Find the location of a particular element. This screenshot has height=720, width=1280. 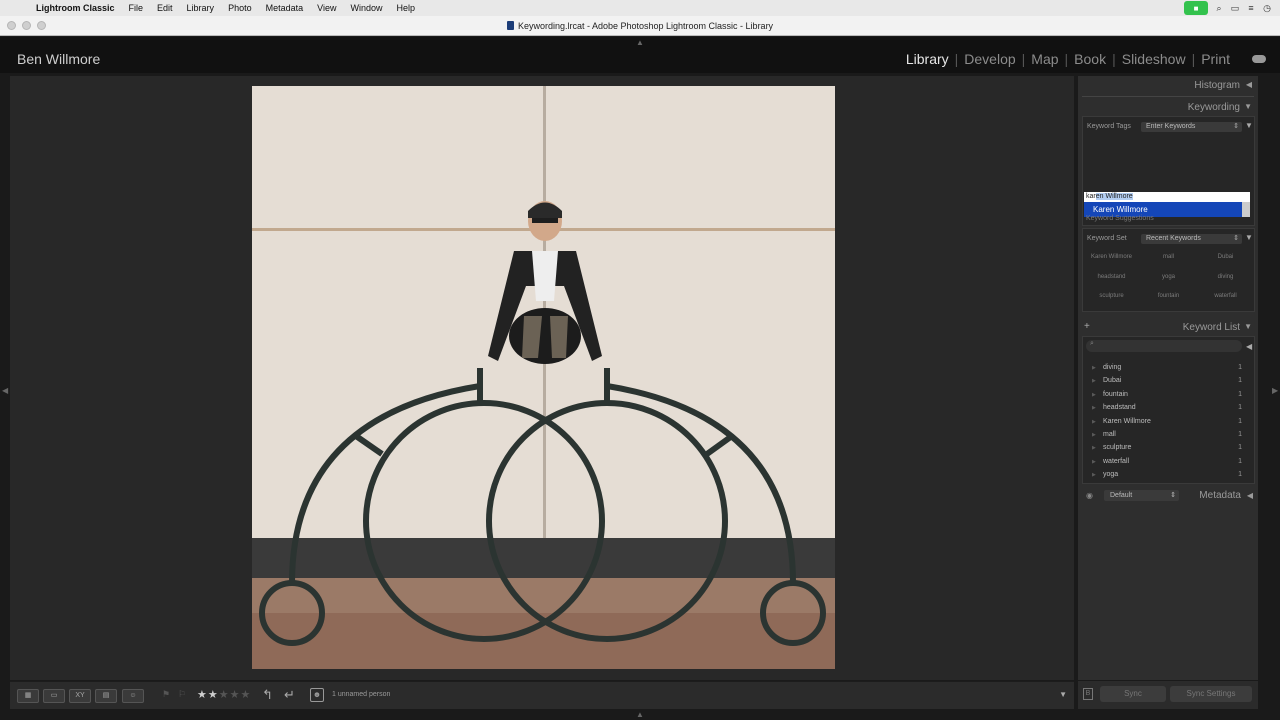

keyword-set-item: fountain is located at coordinates (1168, 296).